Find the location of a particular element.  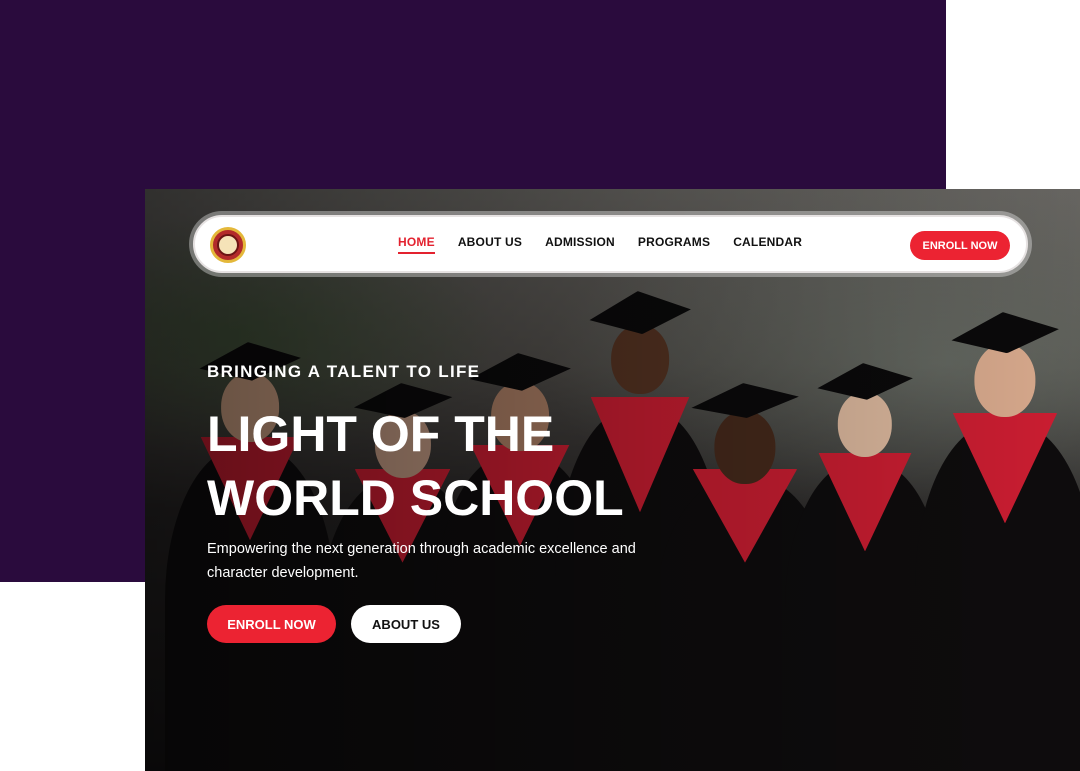

nav-enroll-button: ENROLL NOW is located at coordinates (960, 245).